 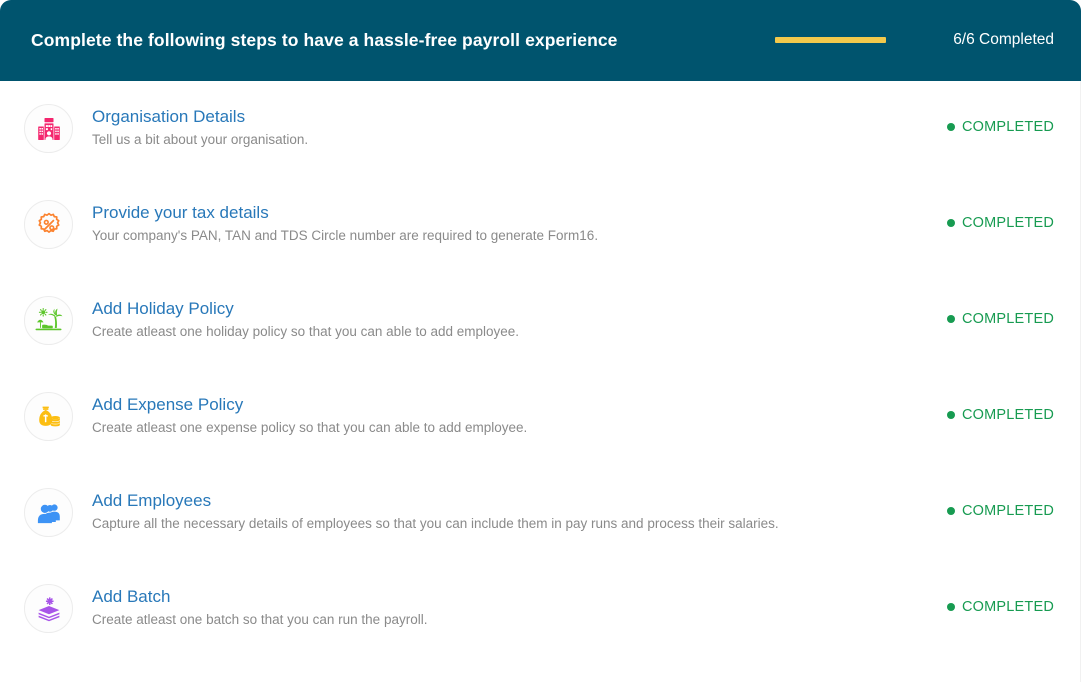 What do you see at coordinates (48, 320) in the screenshot?
I see `palm-beach-icon` at bounding box center [48, 320].